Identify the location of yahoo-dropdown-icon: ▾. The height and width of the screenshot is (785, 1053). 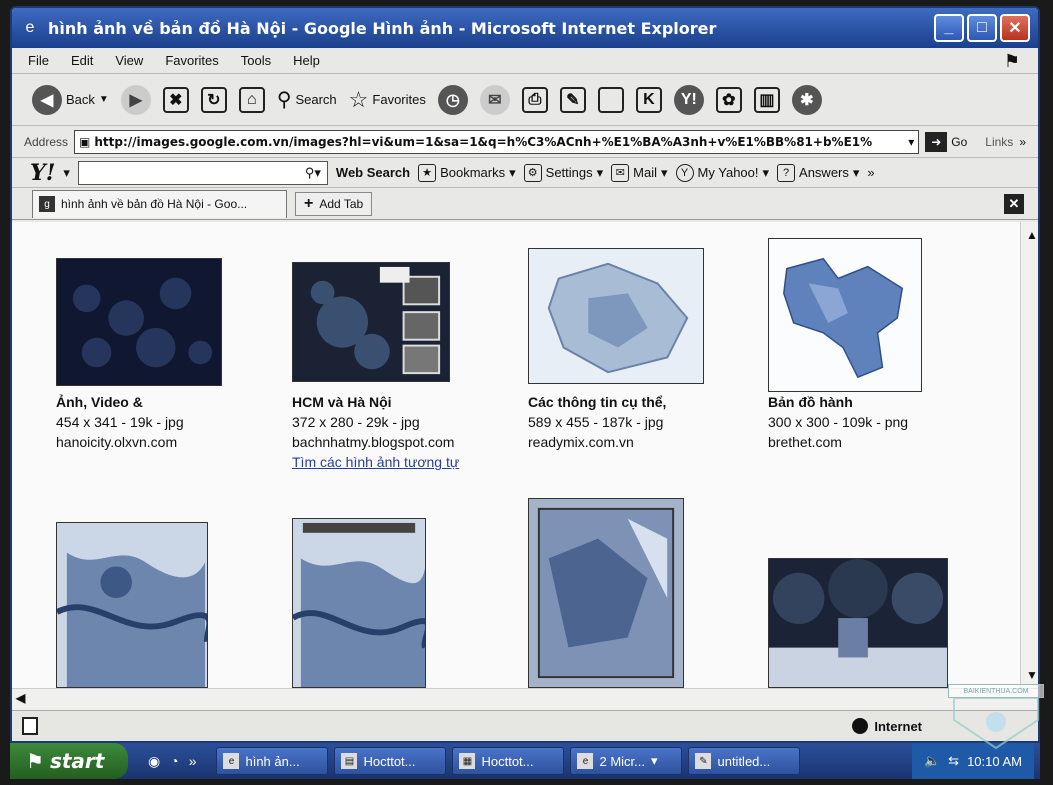
(66, 173).